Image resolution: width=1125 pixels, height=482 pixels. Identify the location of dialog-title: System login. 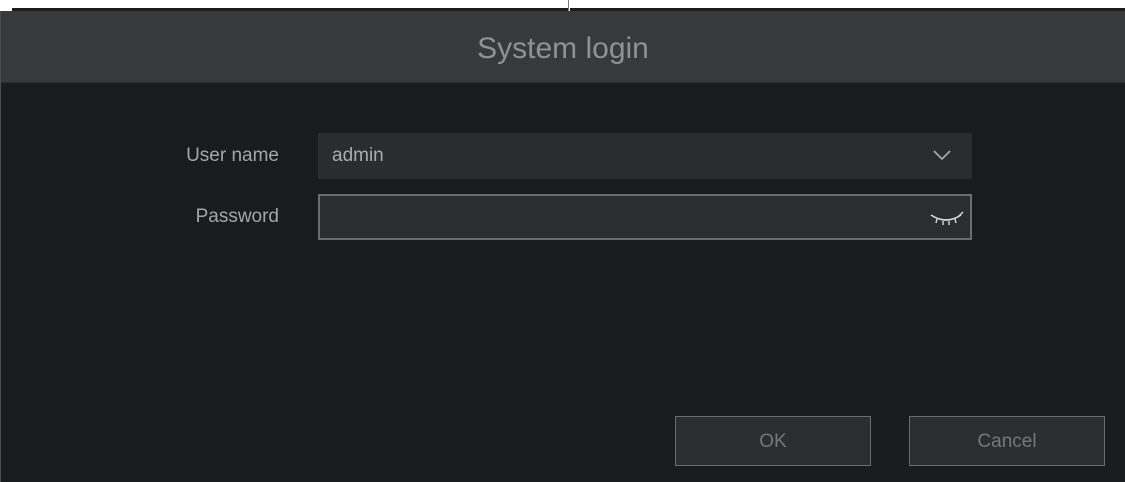
(563, 48).